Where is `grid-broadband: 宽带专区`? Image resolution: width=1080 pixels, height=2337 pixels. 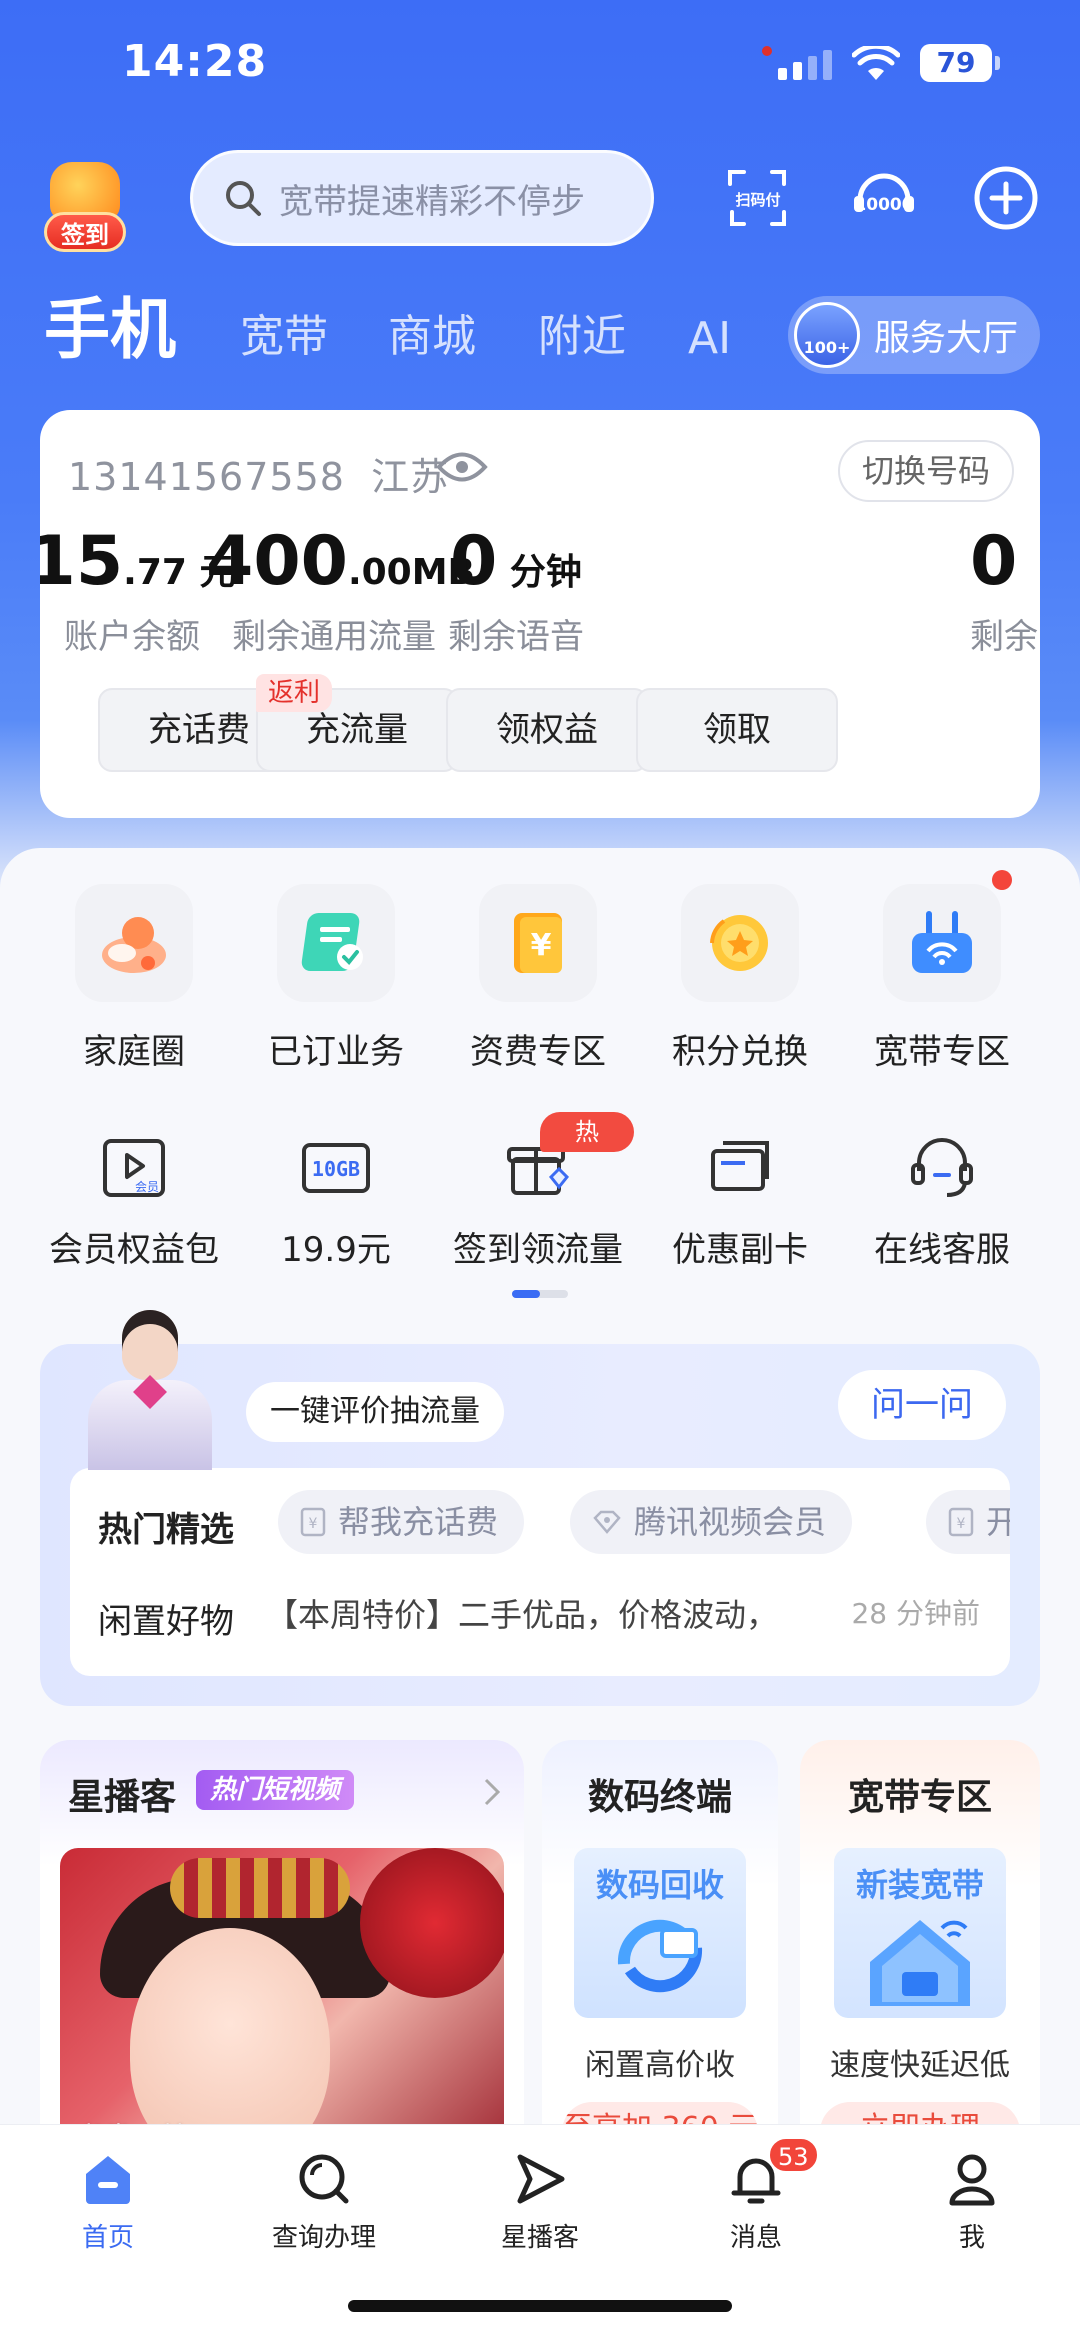 grid-broadband: 宽带专区 is located at coordinates (942, 978).